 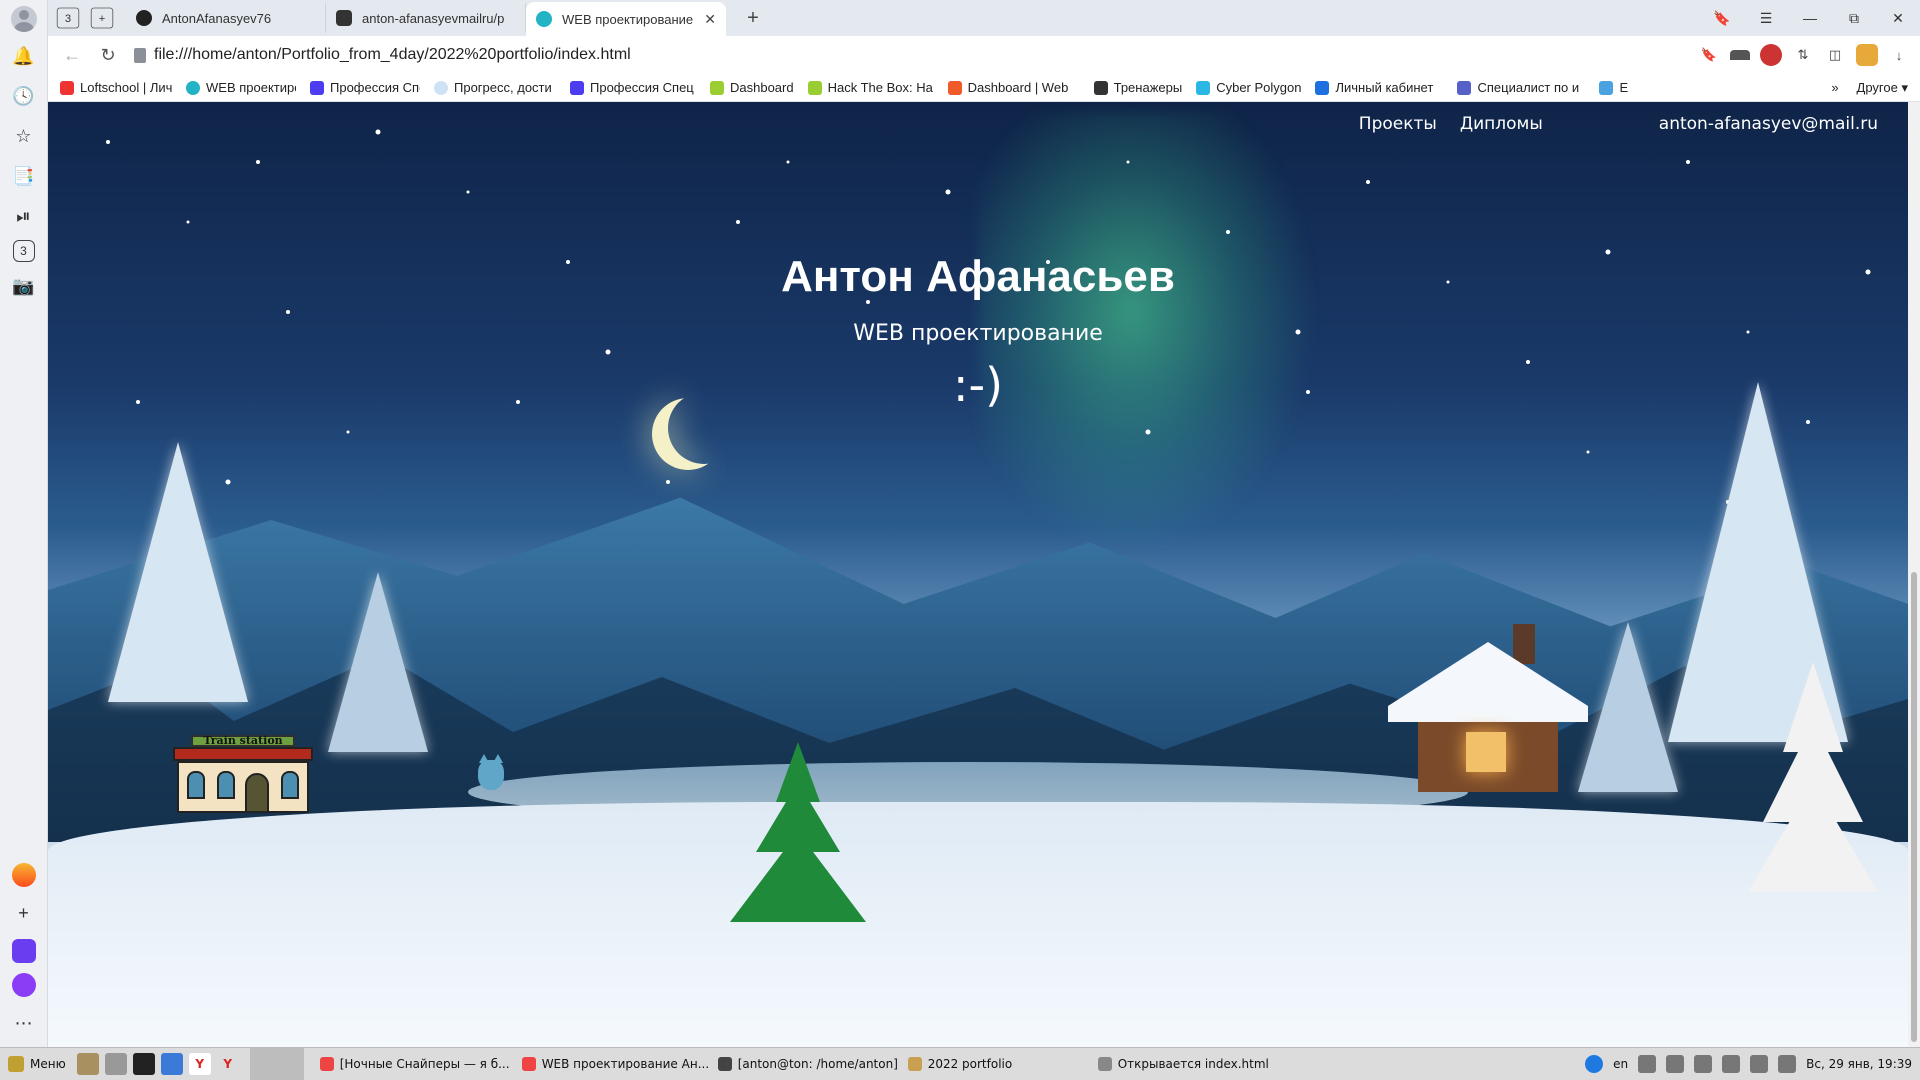 What do you see at coordinates (23, 19) in the screenshot?
I see `profile-avatar` at bounding box center [23, 19].